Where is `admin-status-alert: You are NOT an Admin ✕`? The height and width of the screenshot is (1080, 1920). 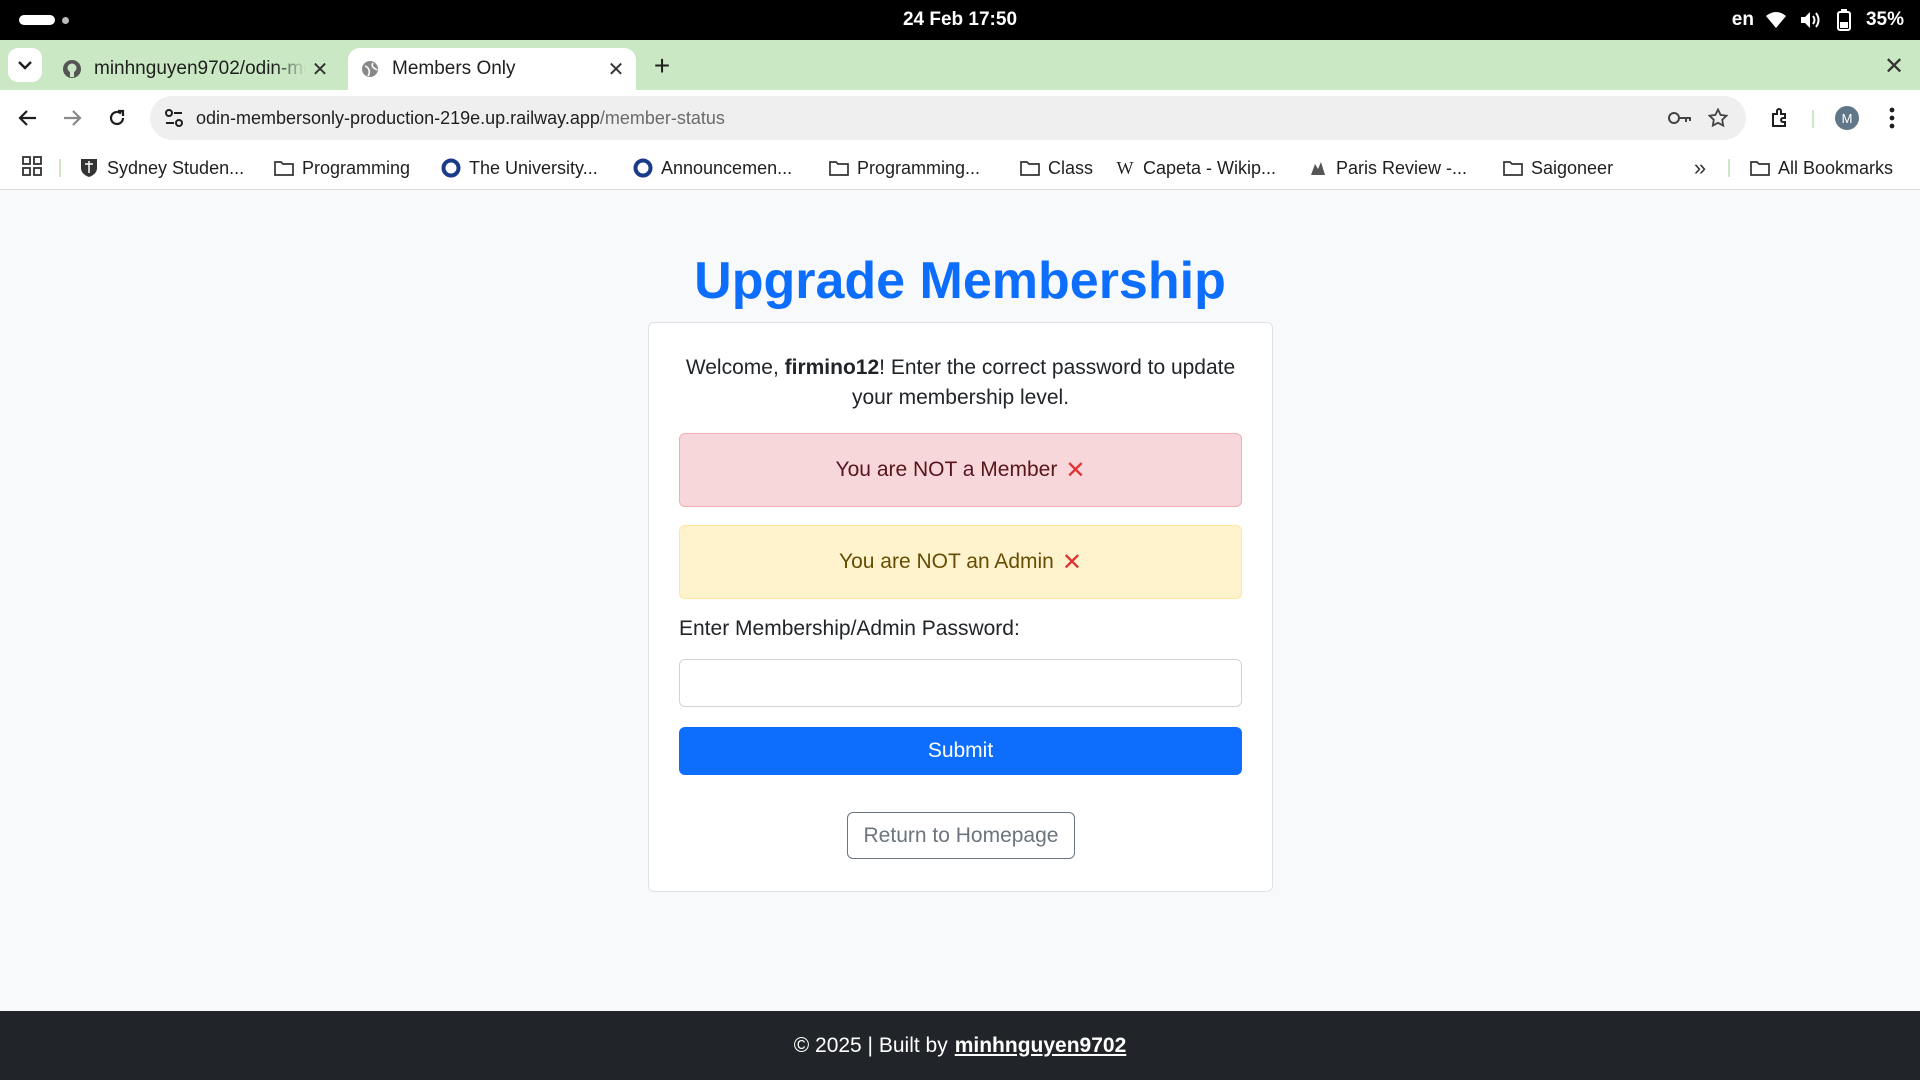 admin-status-alert: You are NOT an Admin ✕ is located at coordinates (960, 562).